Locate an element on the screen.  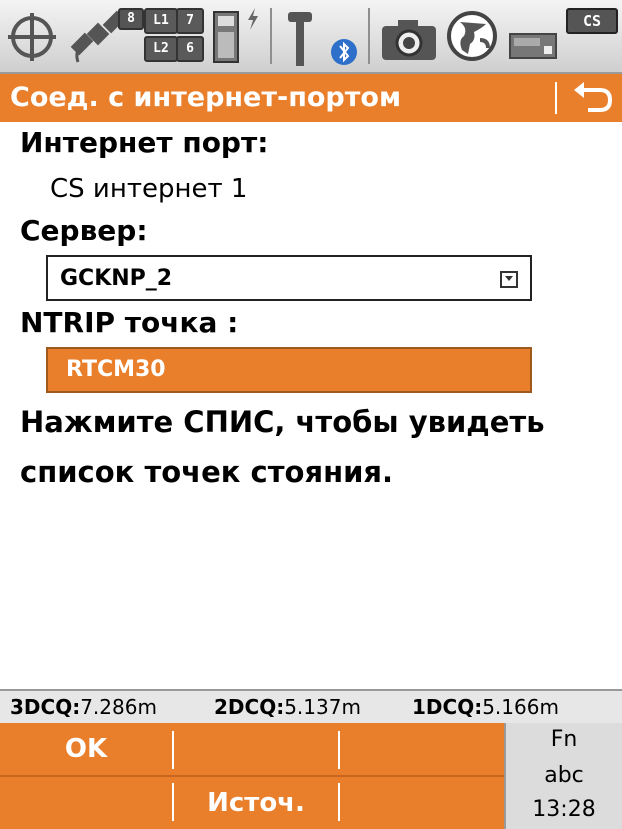
bluetooth-icon is located at coordinates (344, 52).